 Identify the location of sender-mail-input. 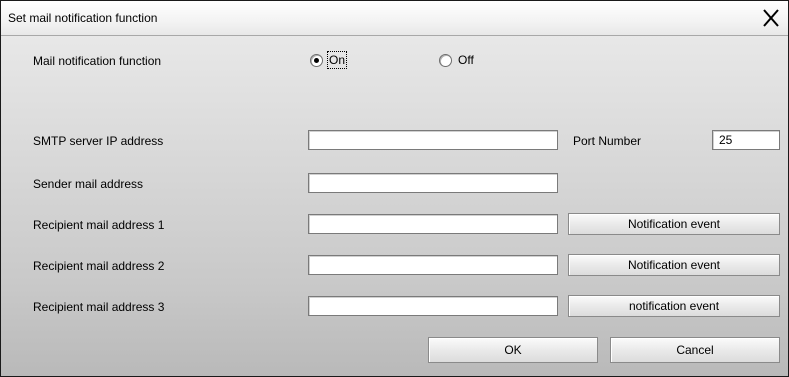
(433, 183).